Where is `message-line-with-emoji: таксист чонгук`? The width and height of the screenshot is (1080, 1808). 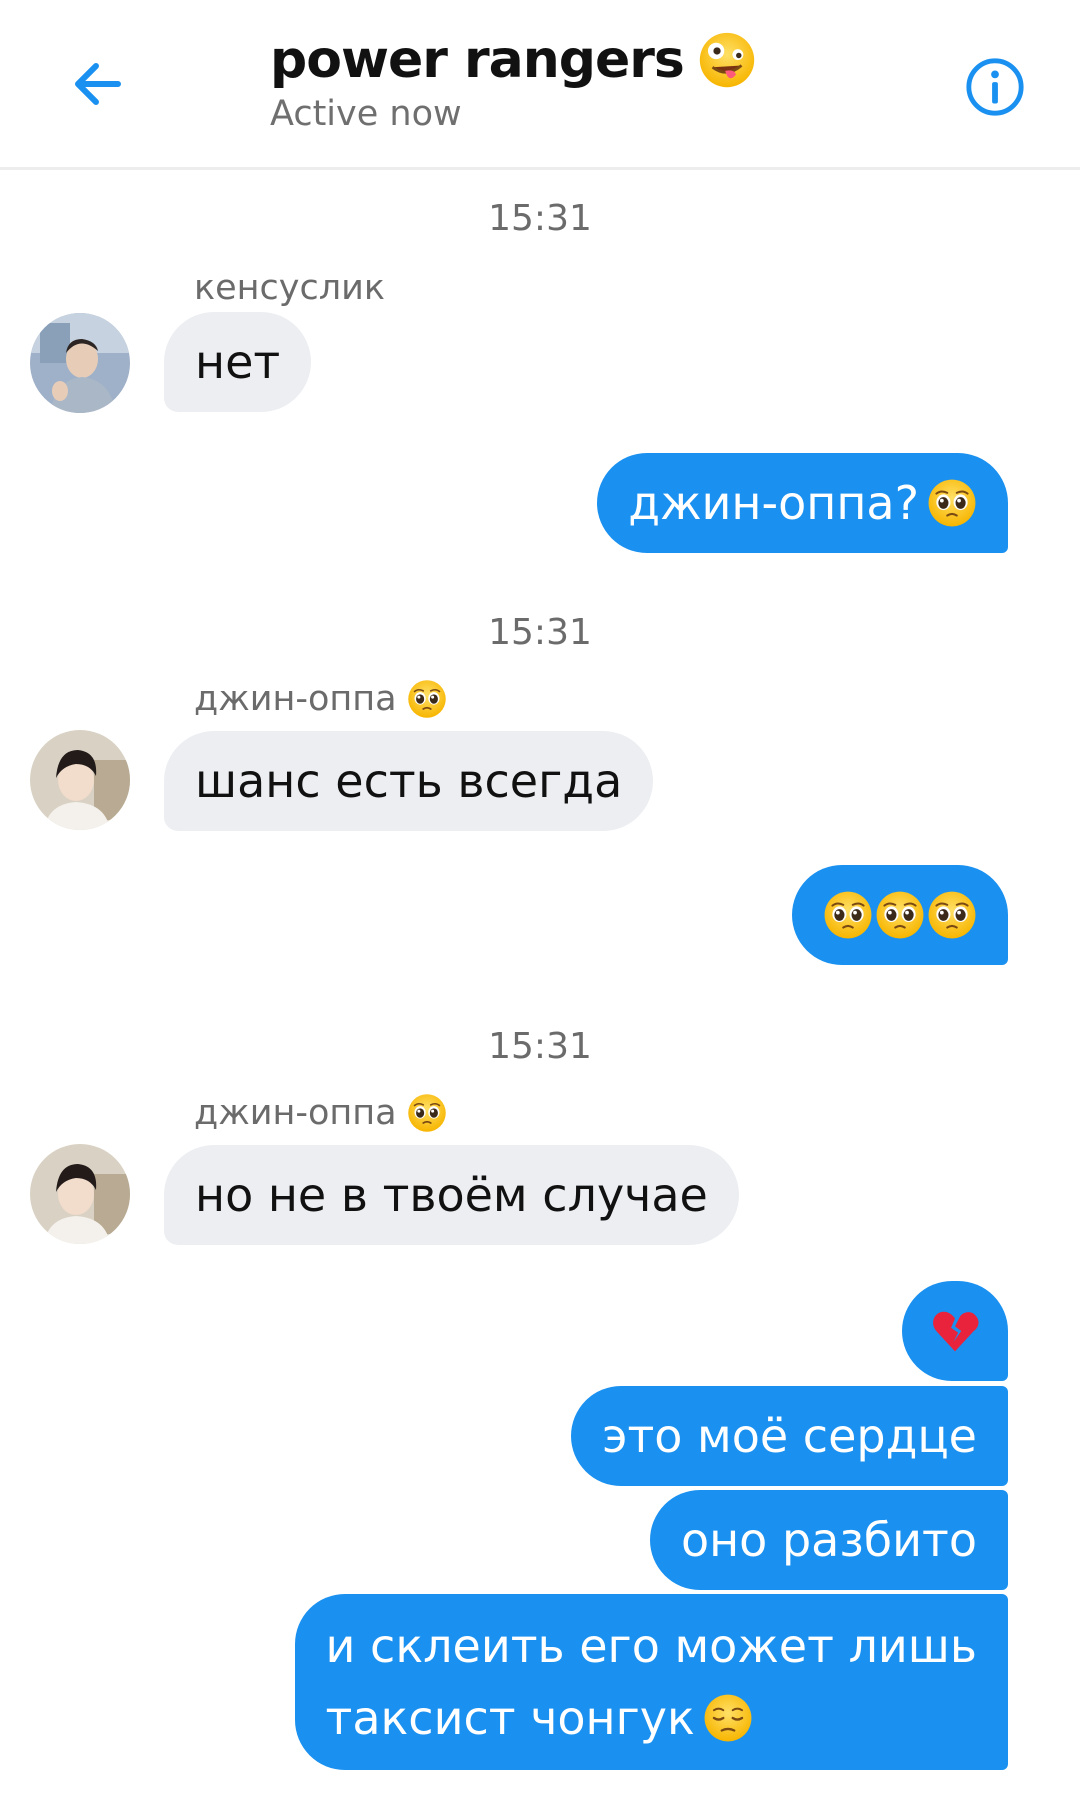
message-line-with-emoji: таксист чонгук is located at coordinates (651, 1718).